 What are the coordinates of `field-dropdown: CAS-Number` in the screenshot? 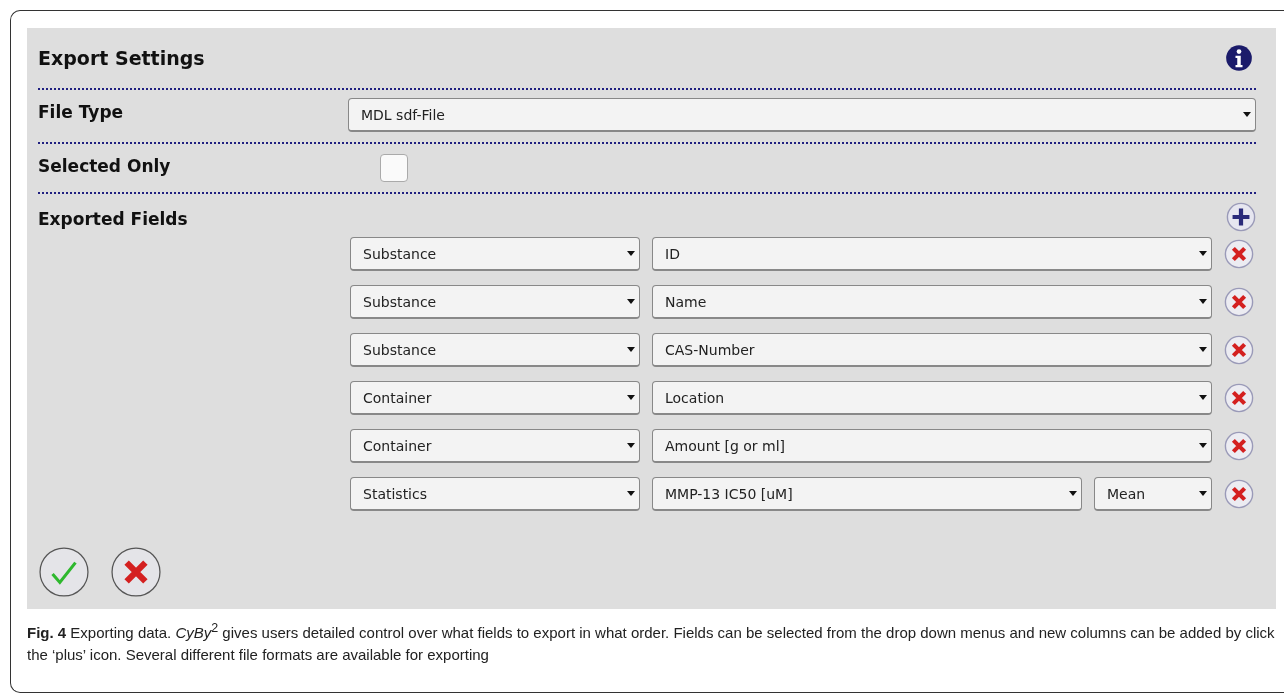 It's located at (932, 350).